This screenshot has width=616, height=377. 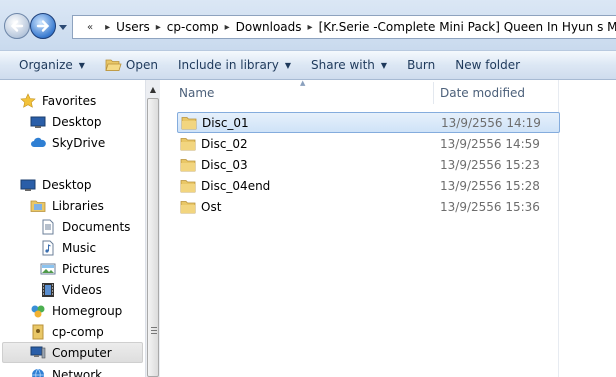 I want to click on organize-button: Organize ▼, so click(x=47, y=65).